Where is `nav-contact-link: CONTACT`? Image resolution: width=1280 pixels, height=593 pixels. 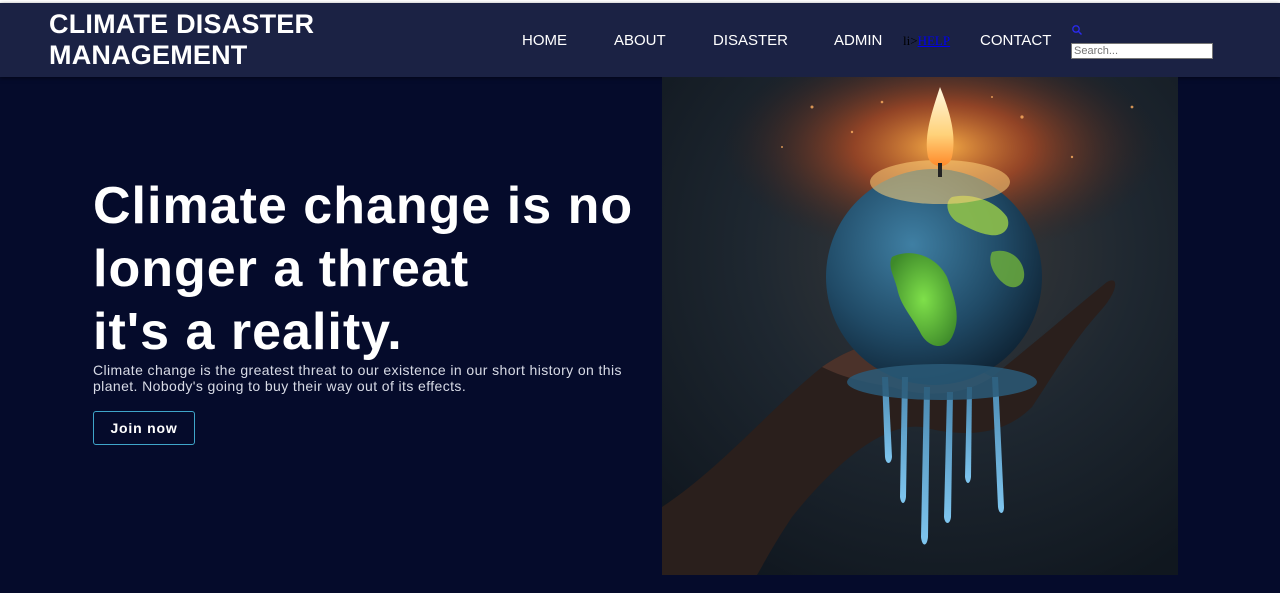
nav-contact-link: CONTACT is located at coordinates (1015, 41).